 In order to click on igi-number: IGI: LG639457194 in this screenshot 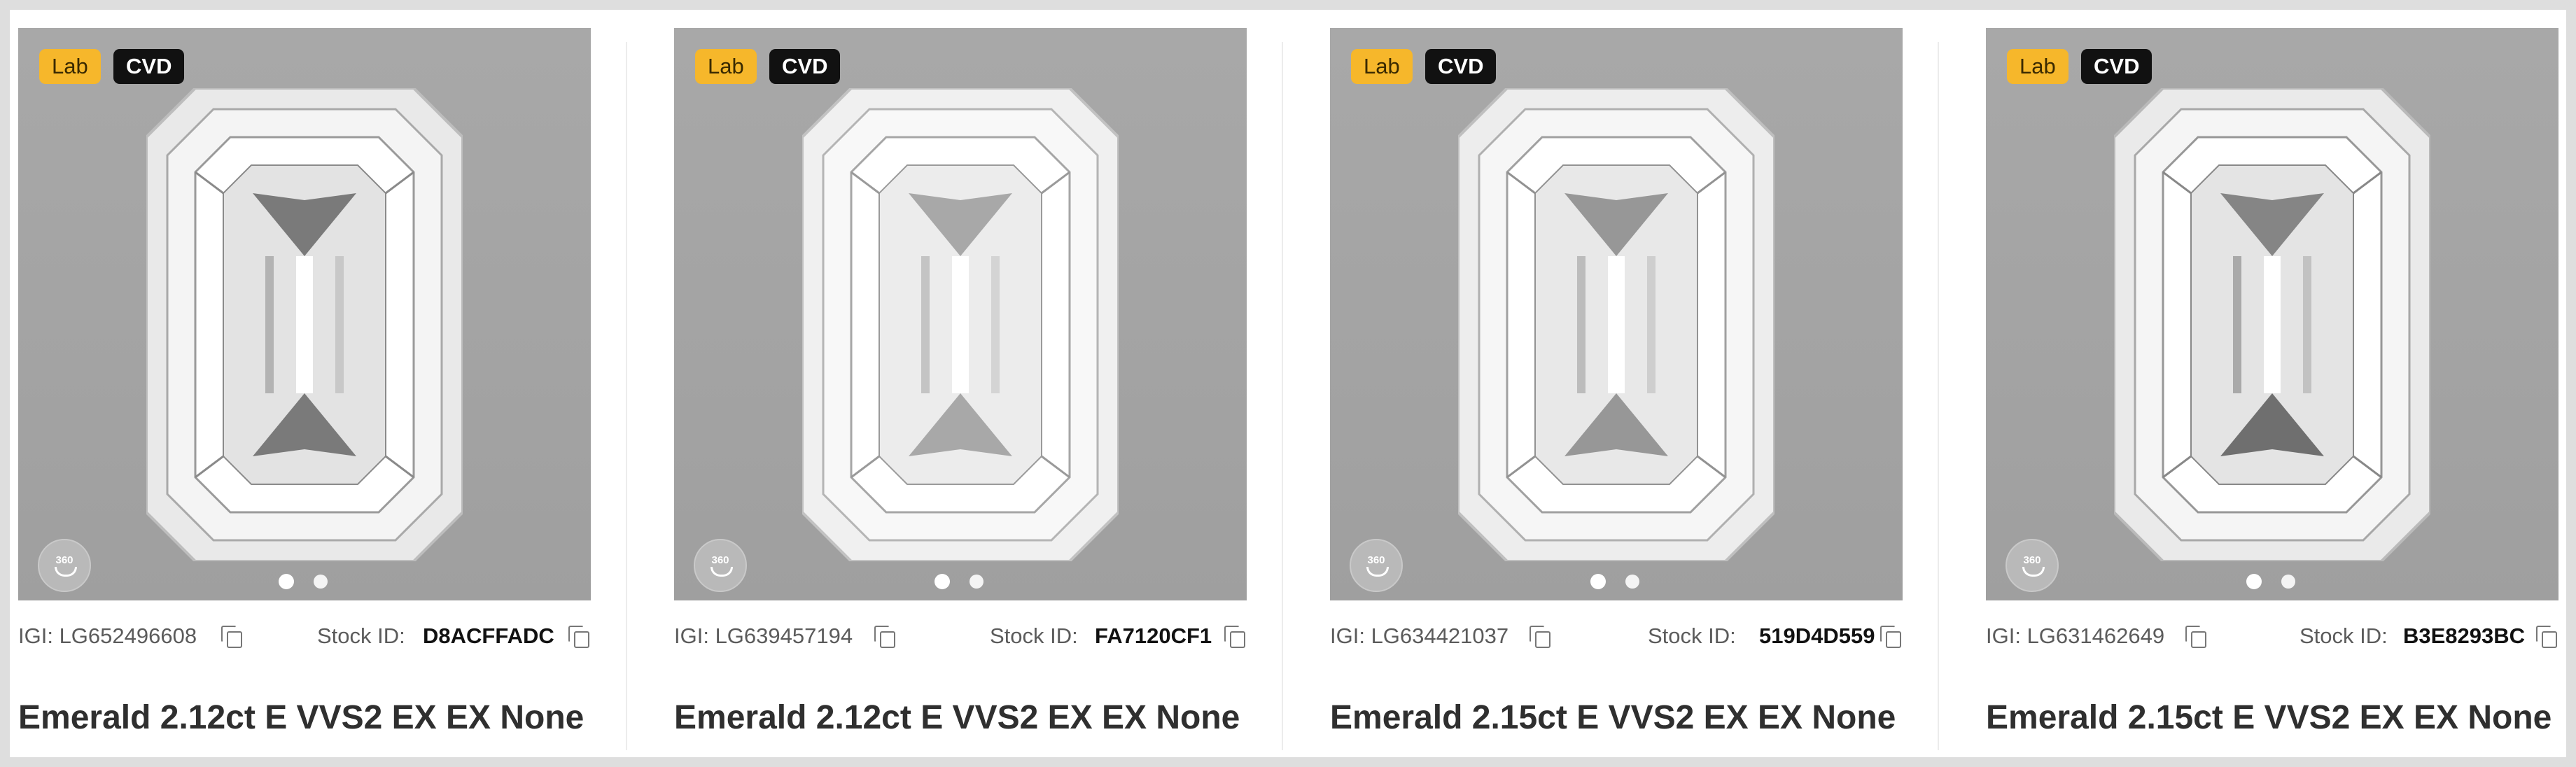, I will do `click(763, 636)`.